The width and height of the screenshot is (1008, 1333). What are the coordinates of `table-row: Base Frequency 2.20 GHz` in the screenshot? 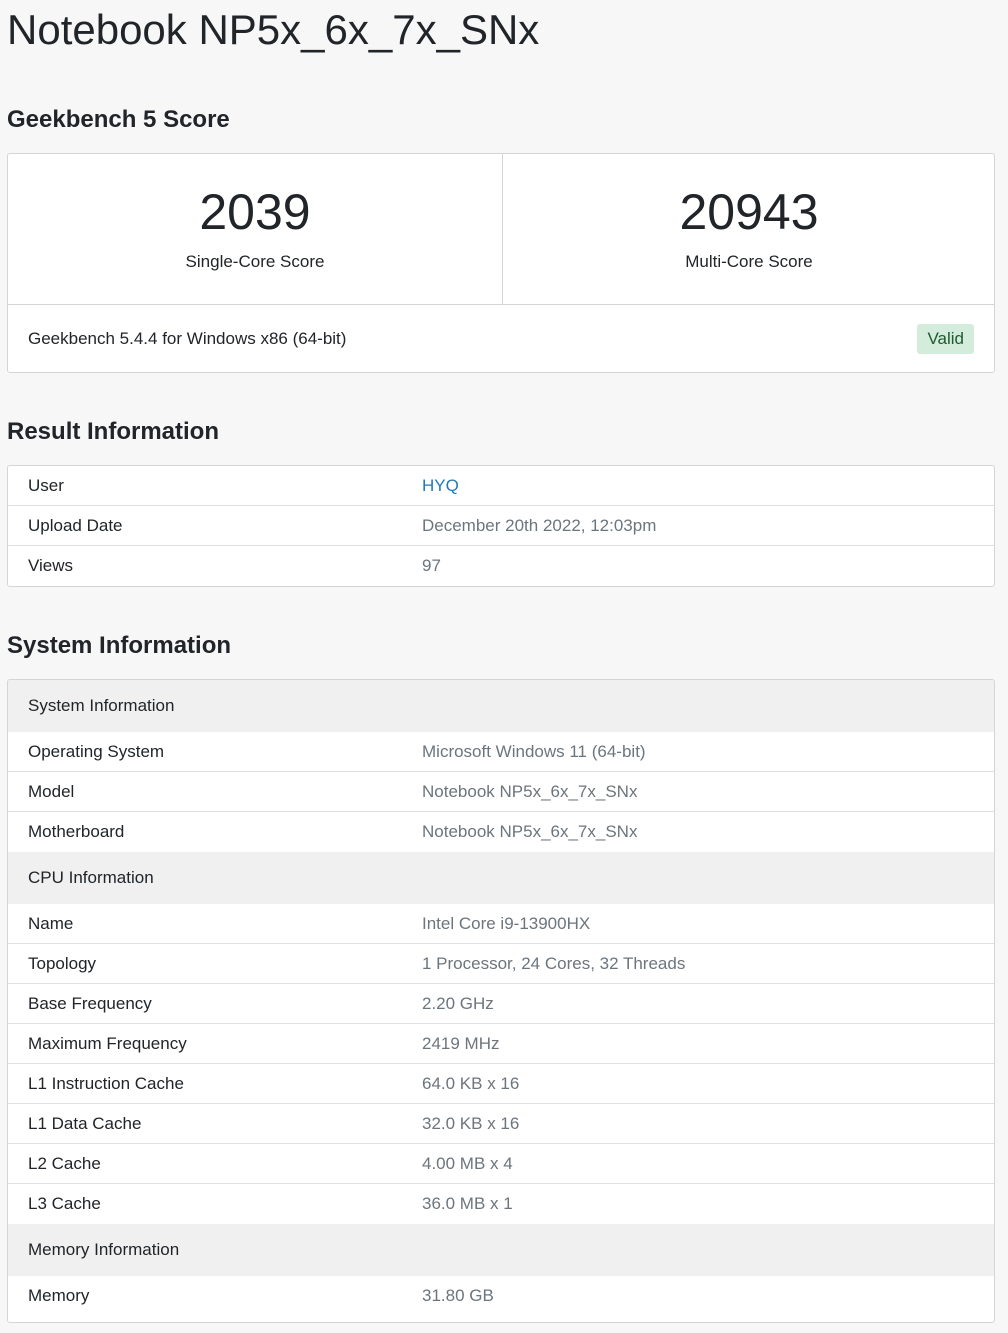 It's located at (501, 1004).